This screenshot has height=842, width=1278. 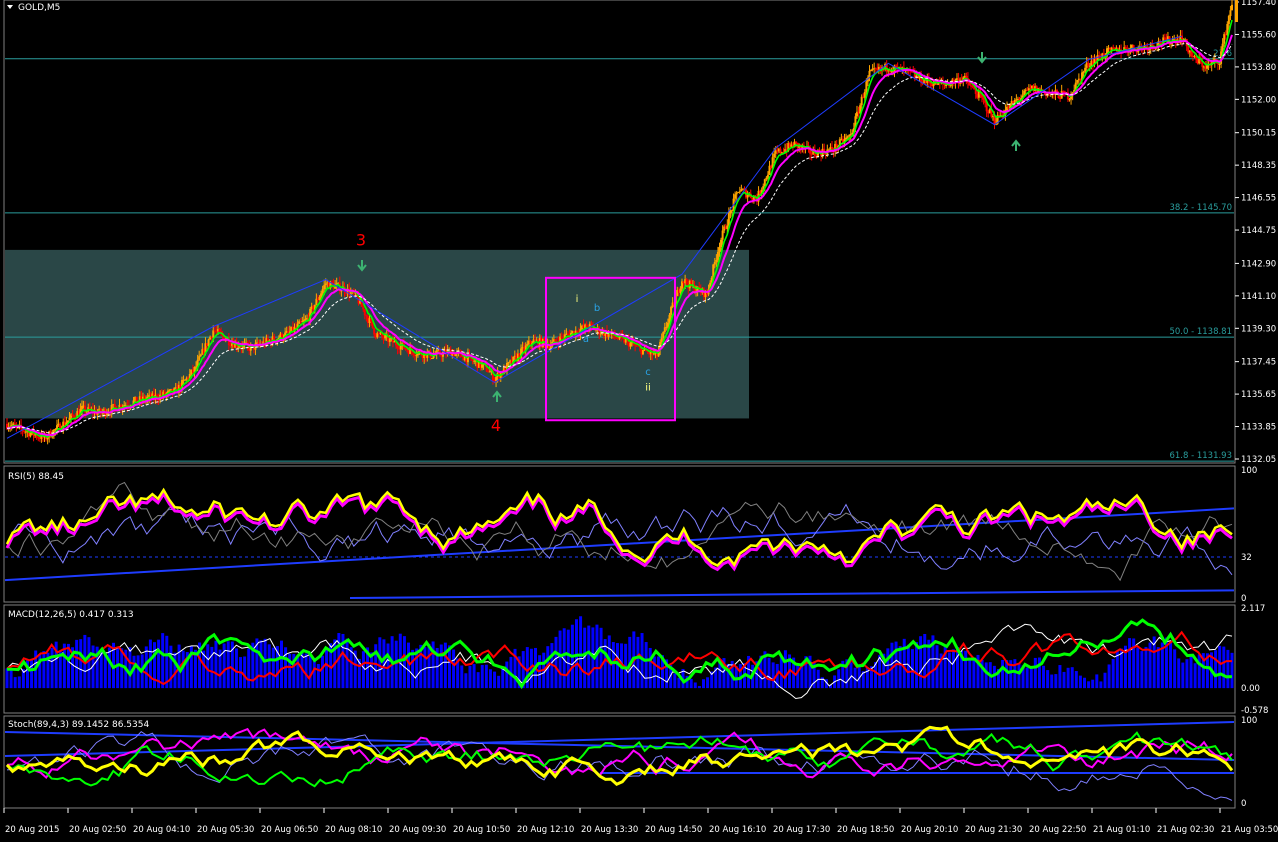 What do you see at coordinates (1246, 558) in the screenshot?
I see `rsi-tick-label: 32` at bounding box center [1246, 558].